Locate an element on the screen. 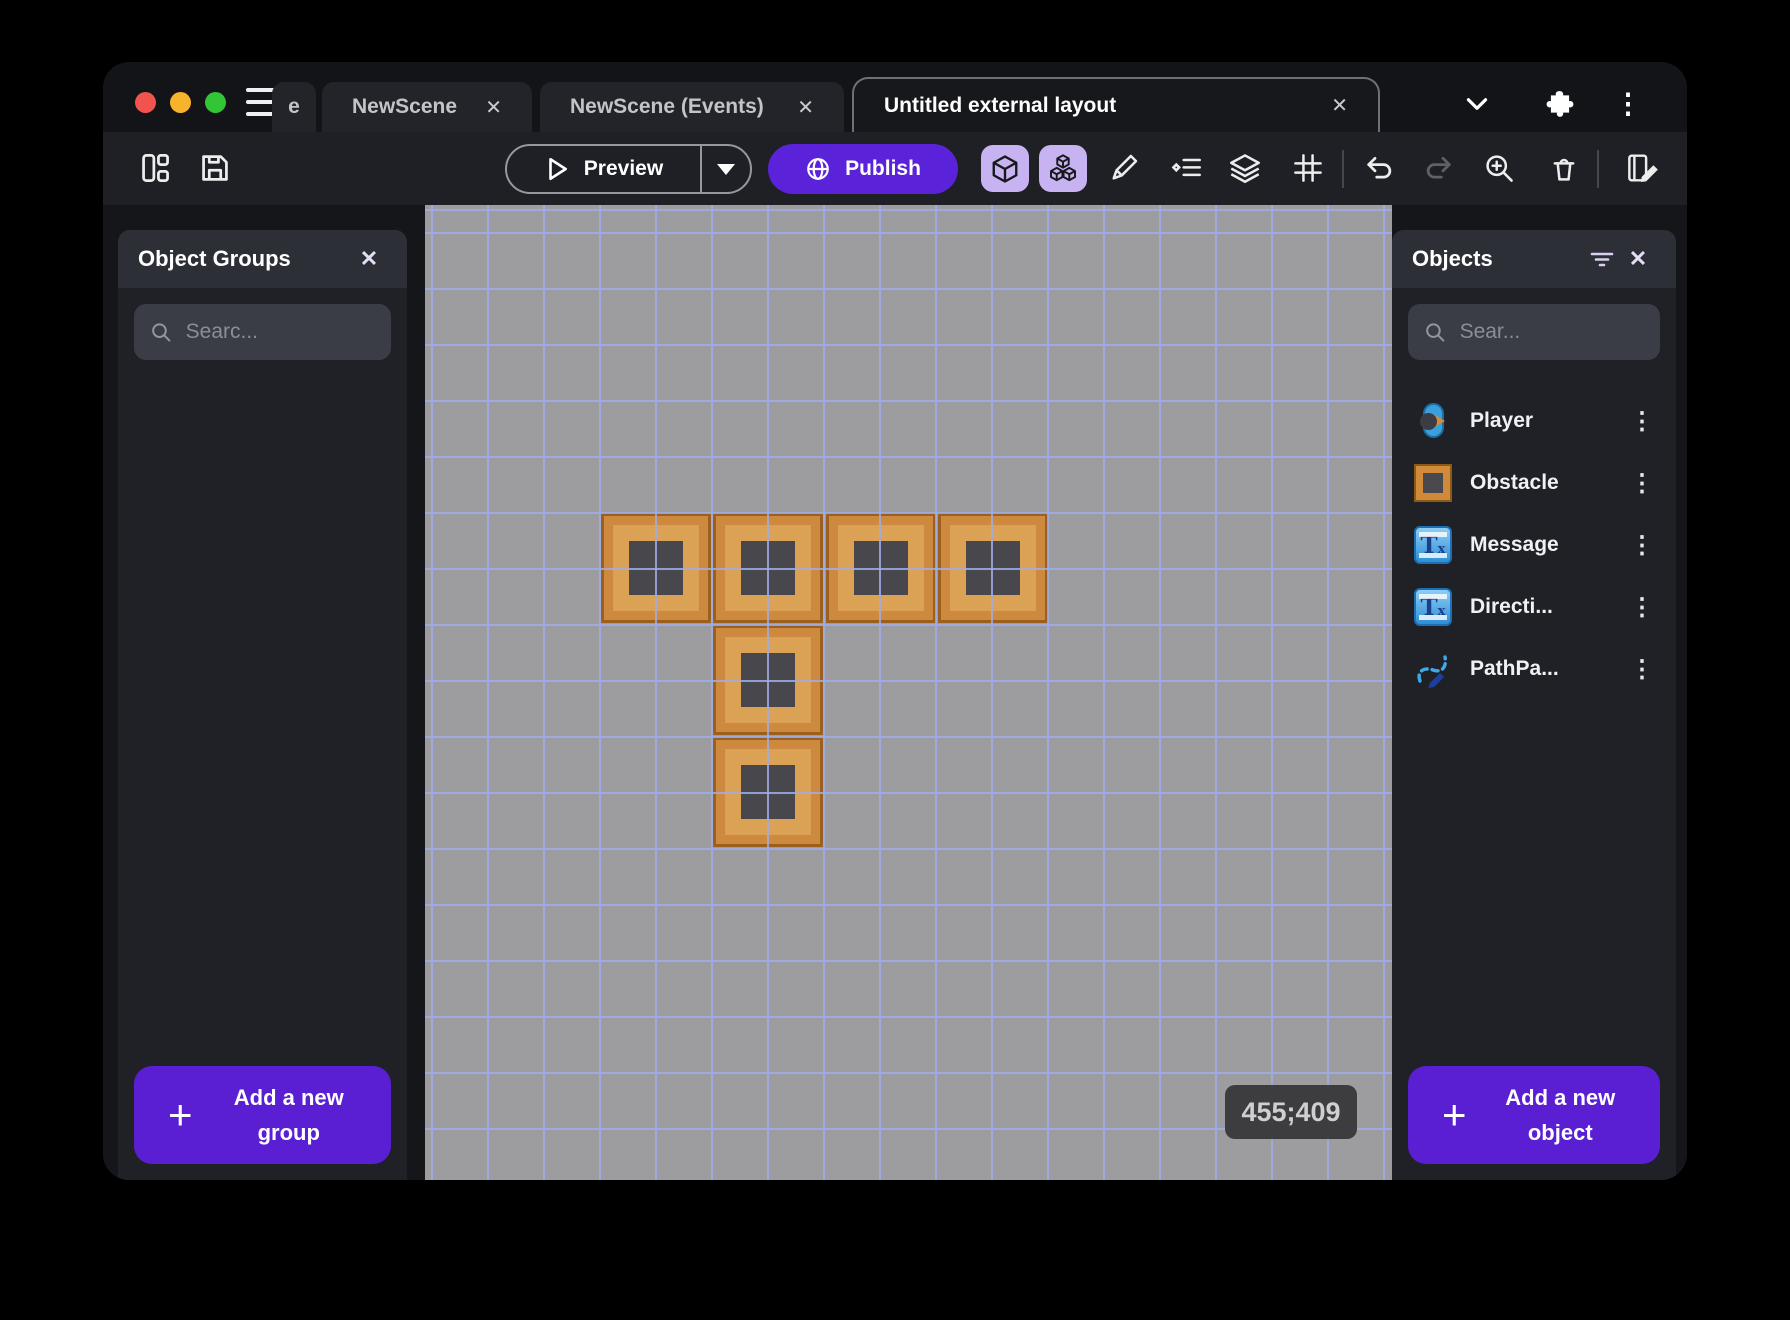 The image size is (1790, 1320). object-row-pathpainter: PathPa... ⋮ is located at coordinates (1534, 669).